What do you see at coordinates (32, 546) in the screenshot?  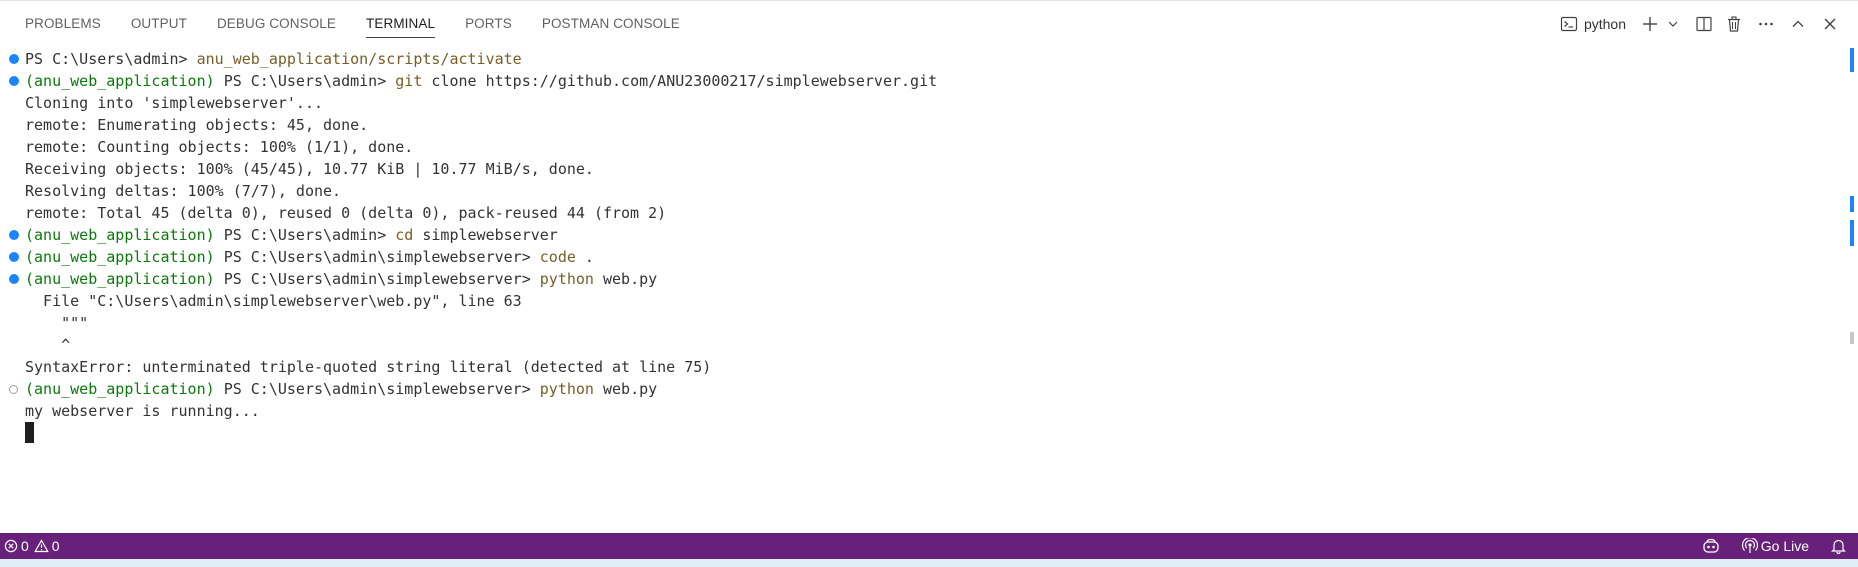 I see `problems-status: 0 0` at bounding box center [32, 546].